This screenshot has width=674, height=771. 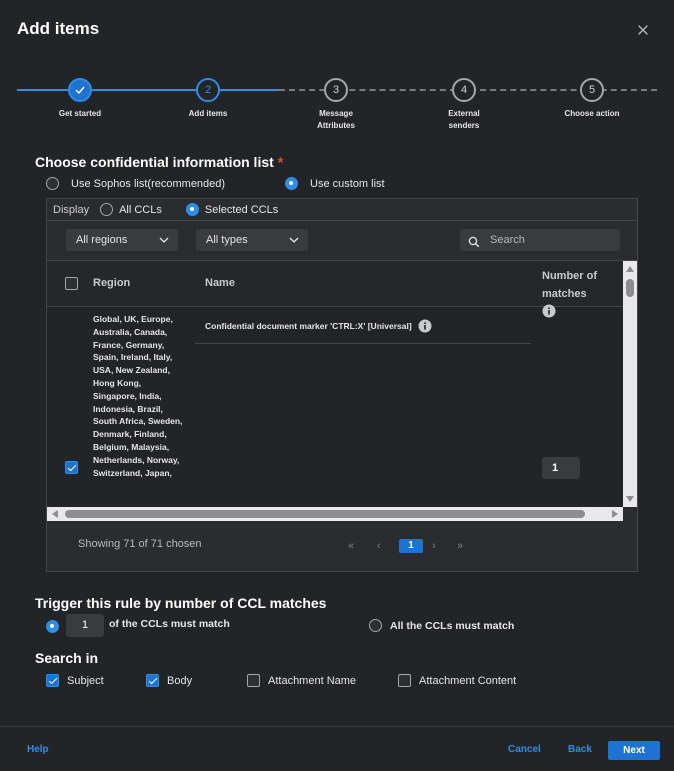 I want to click on help-link: Help, so click(x=38, y=749).